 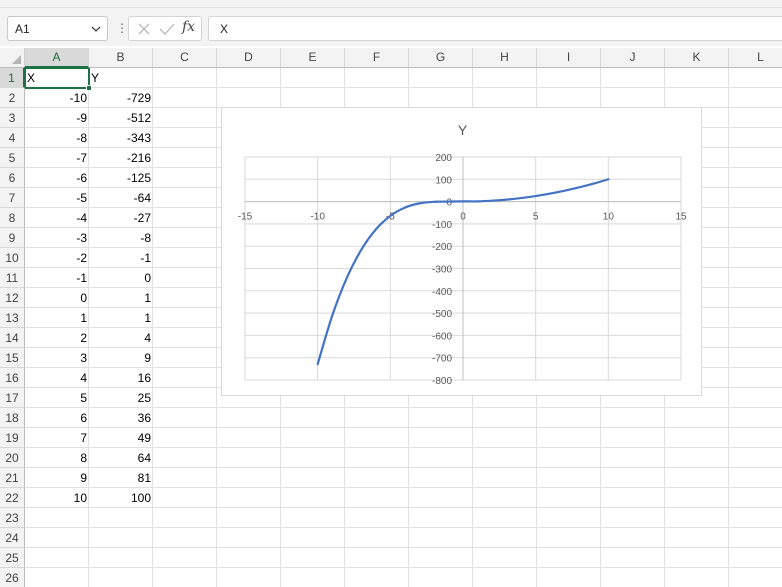 I want to click on cell-a14: 2, so click(x=57, y=338).